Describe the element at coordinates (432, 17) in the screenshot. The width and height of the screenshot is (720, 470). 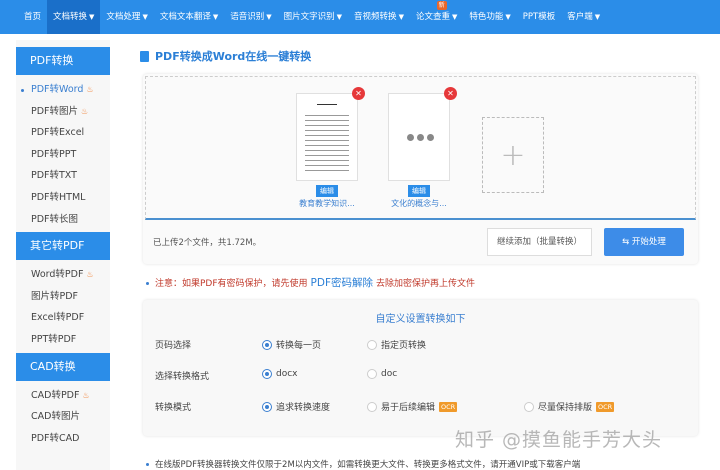
I see `nav-label: 论文查重` at that location.